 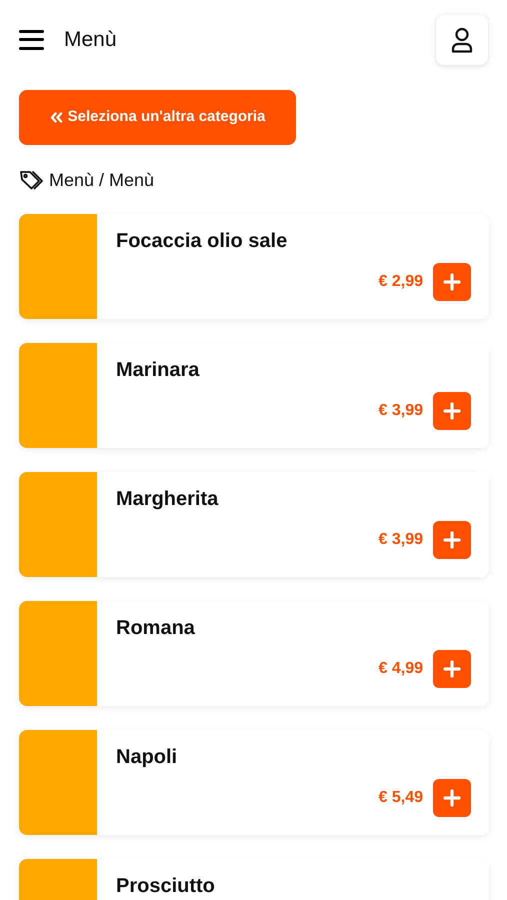 I want to click on user-button, so click(x=462, y=39).